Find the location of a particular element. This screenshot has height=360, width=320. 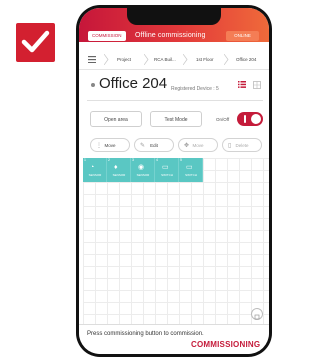

device-tile: 5 ▭ SWITCH is located at coordinates (191, 170).